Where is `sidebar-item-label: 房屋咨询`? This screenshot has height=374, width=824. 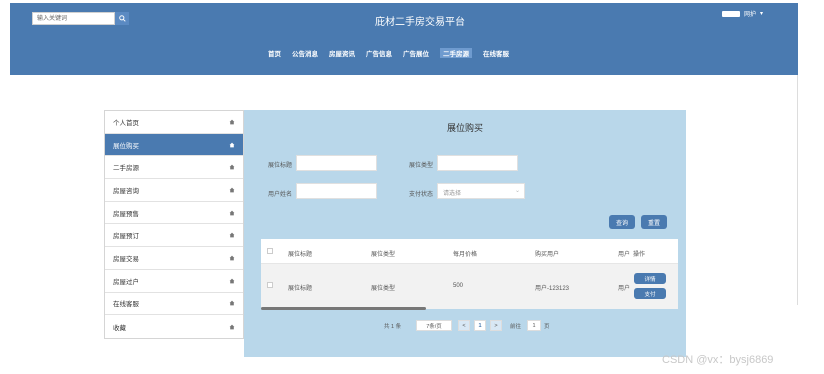 sidebar-item-label: 房屋咨询 is located at coordinates (126, 191).